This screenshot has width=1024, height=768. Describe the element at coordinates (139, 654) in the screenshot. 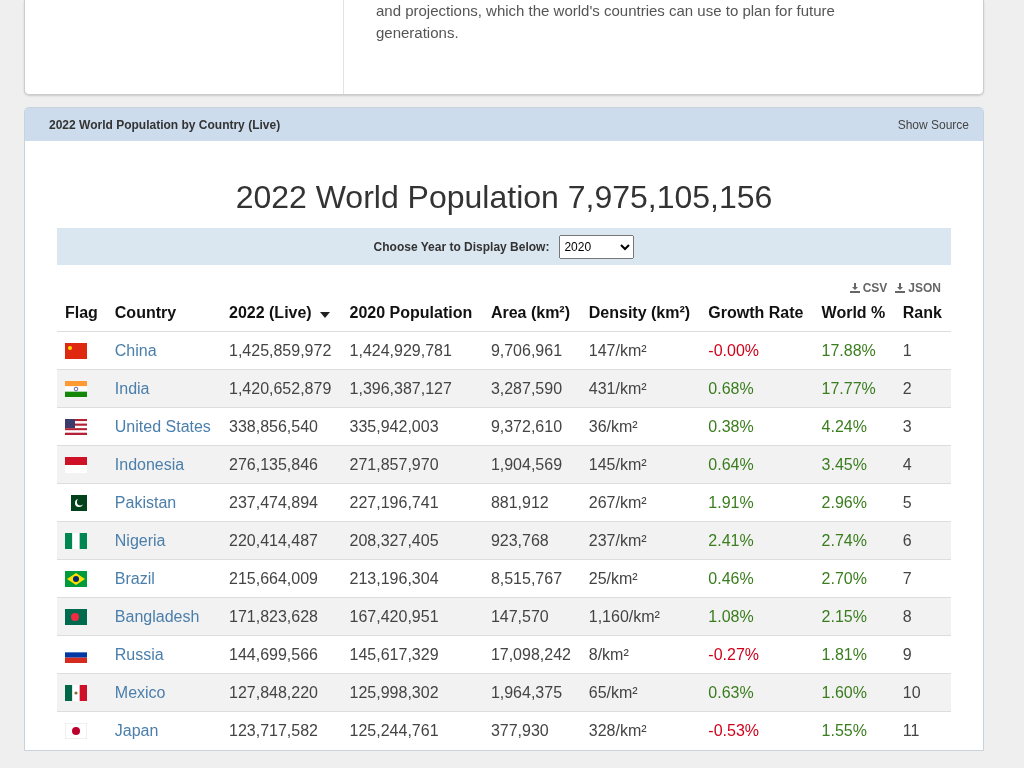

I see `country-link: Russia` at that location.